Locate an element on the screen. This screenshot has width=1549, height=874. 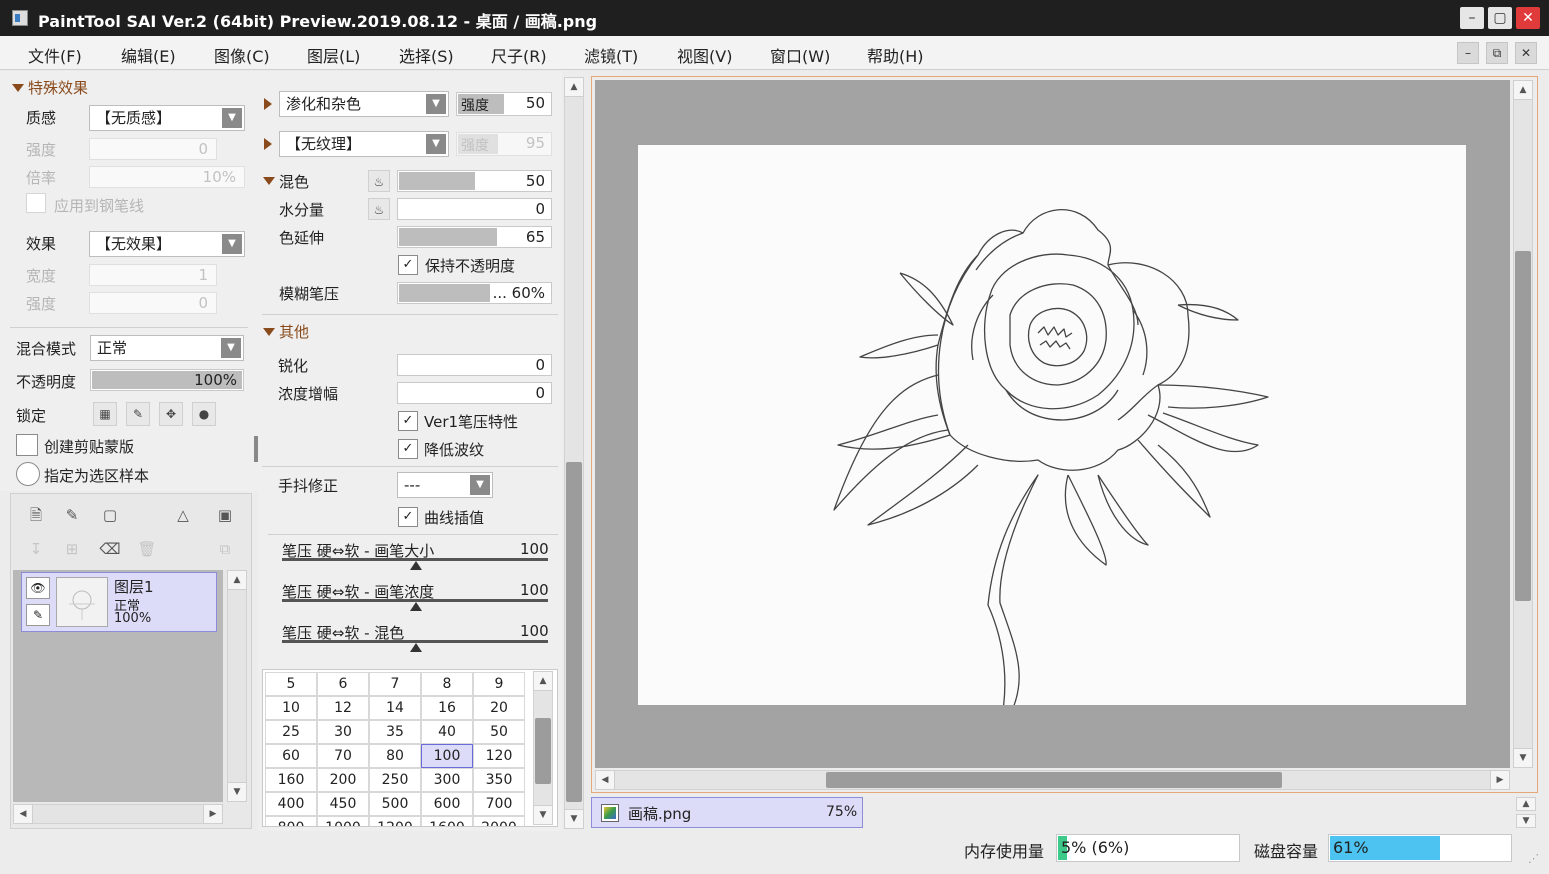
mask-icon: ▣ is located at coordinates (225, 515).